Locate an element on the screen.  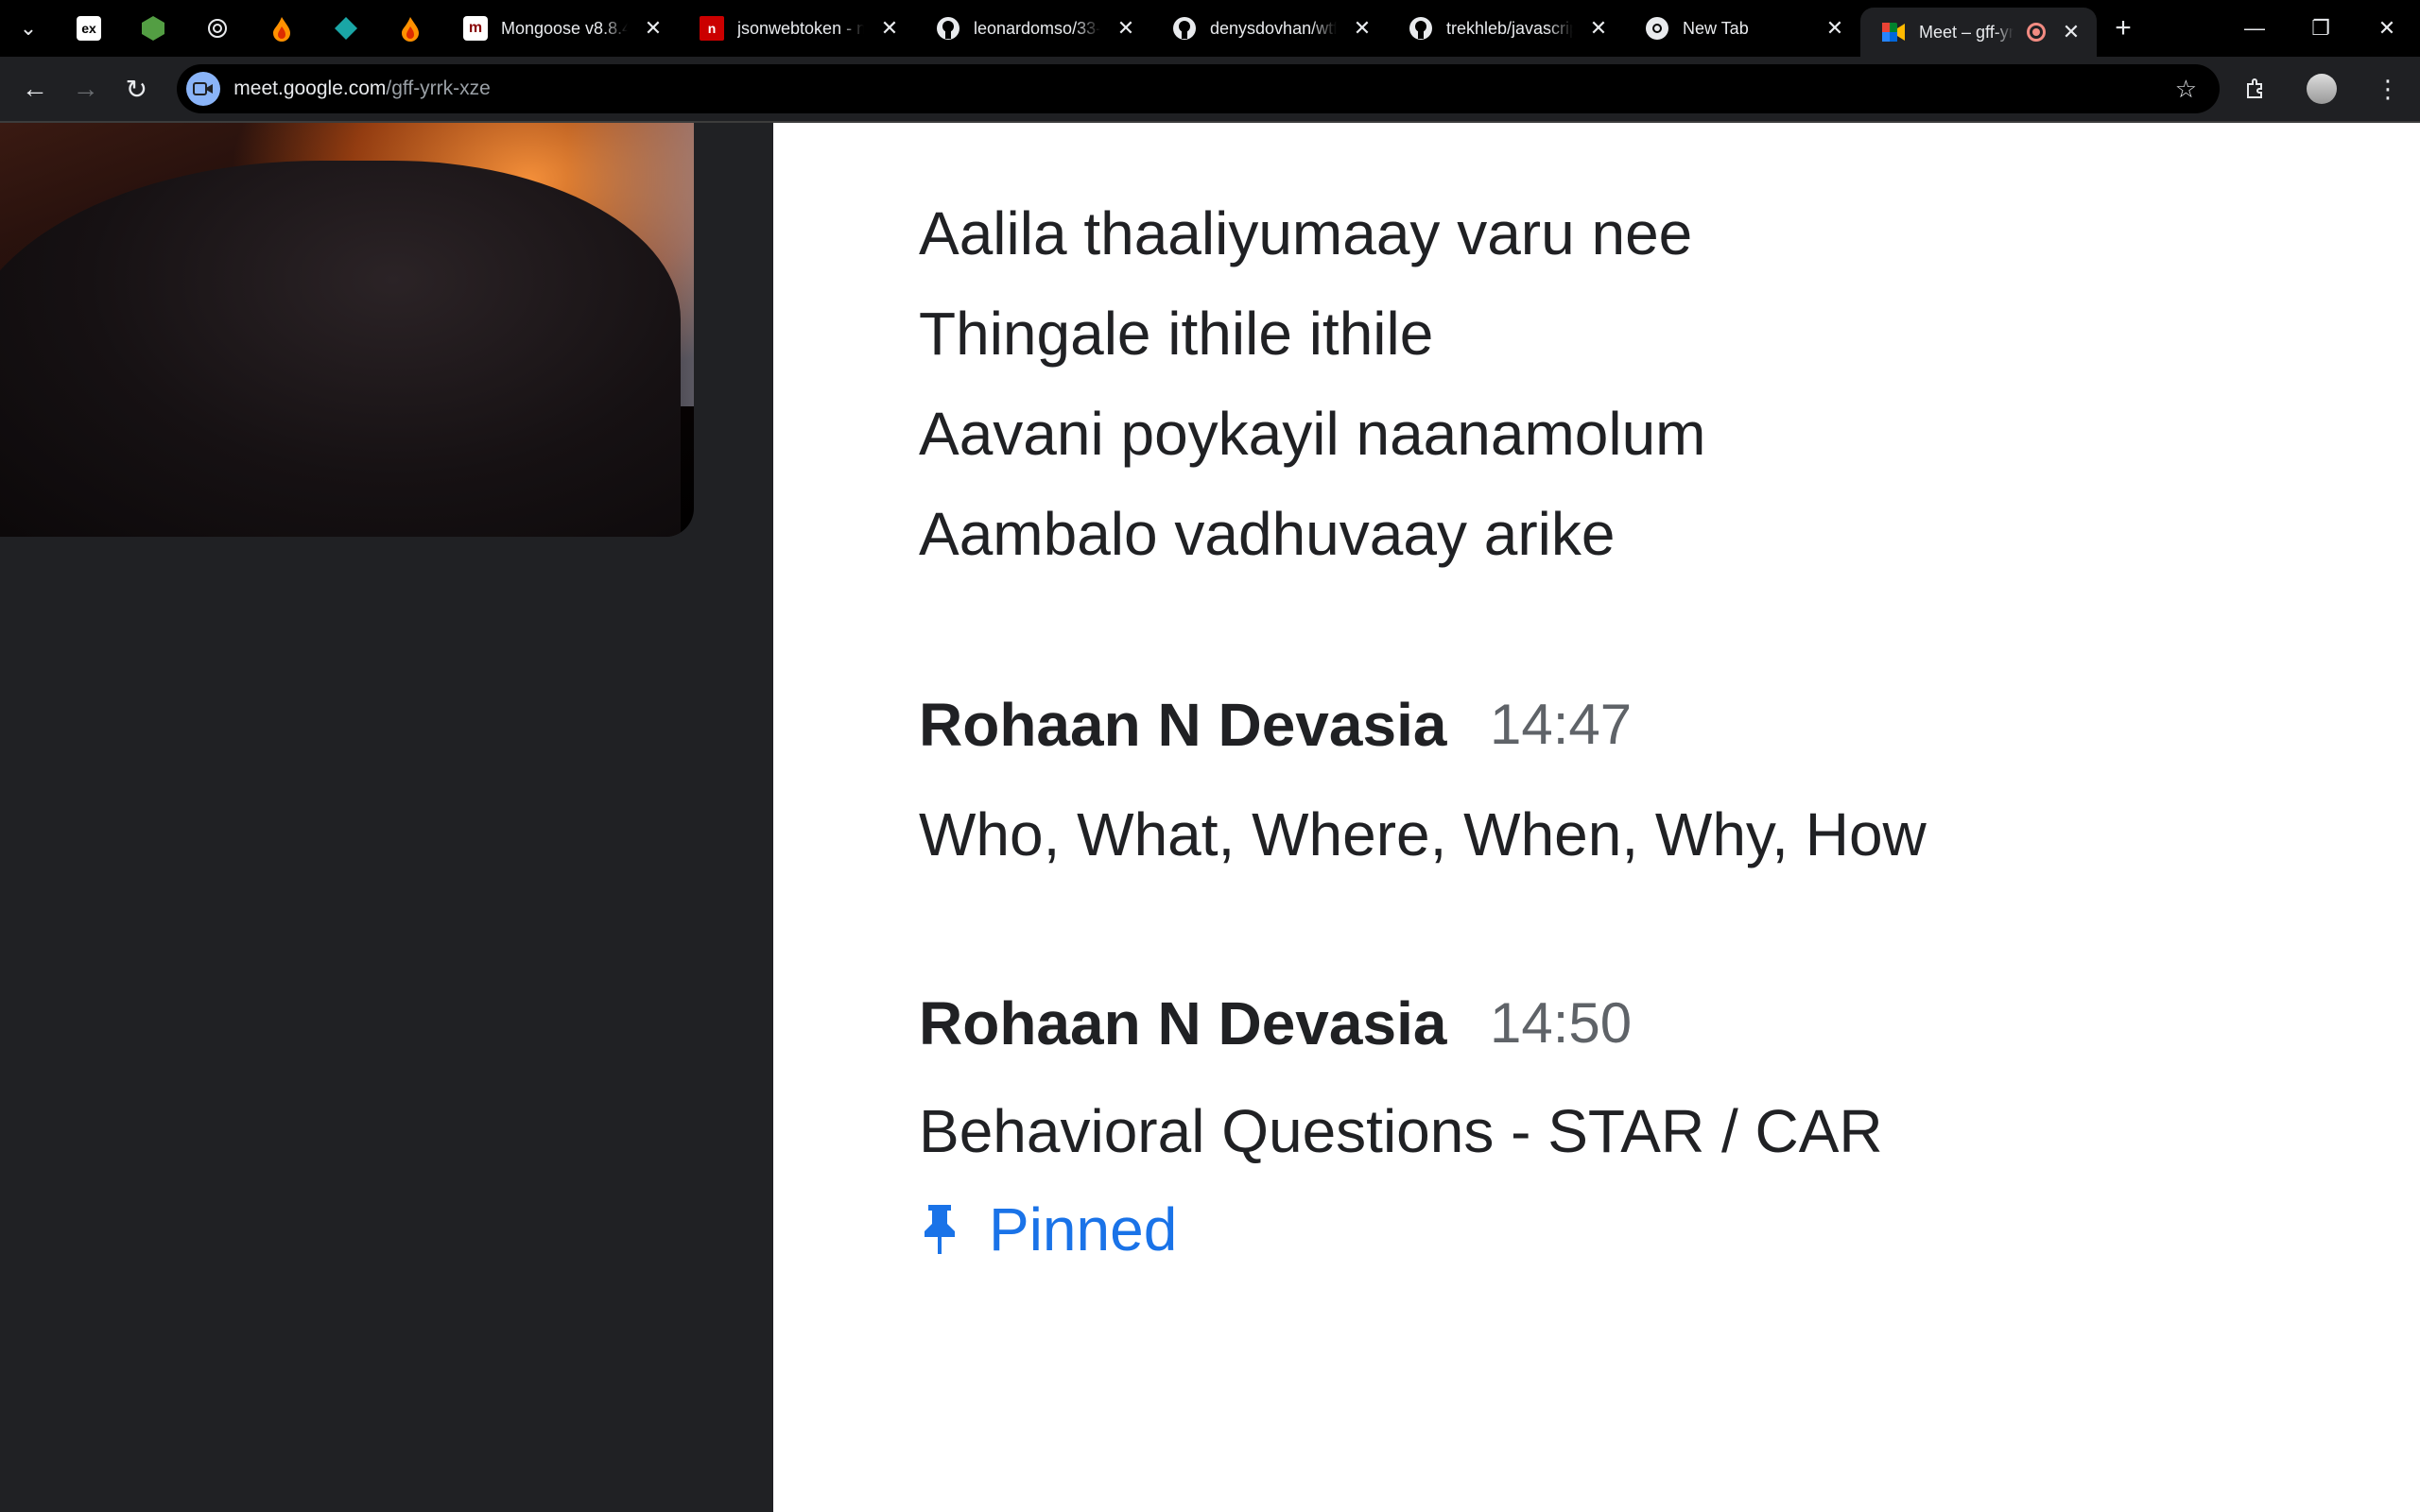
participant-video-tile is located at coordinates (347, 330).